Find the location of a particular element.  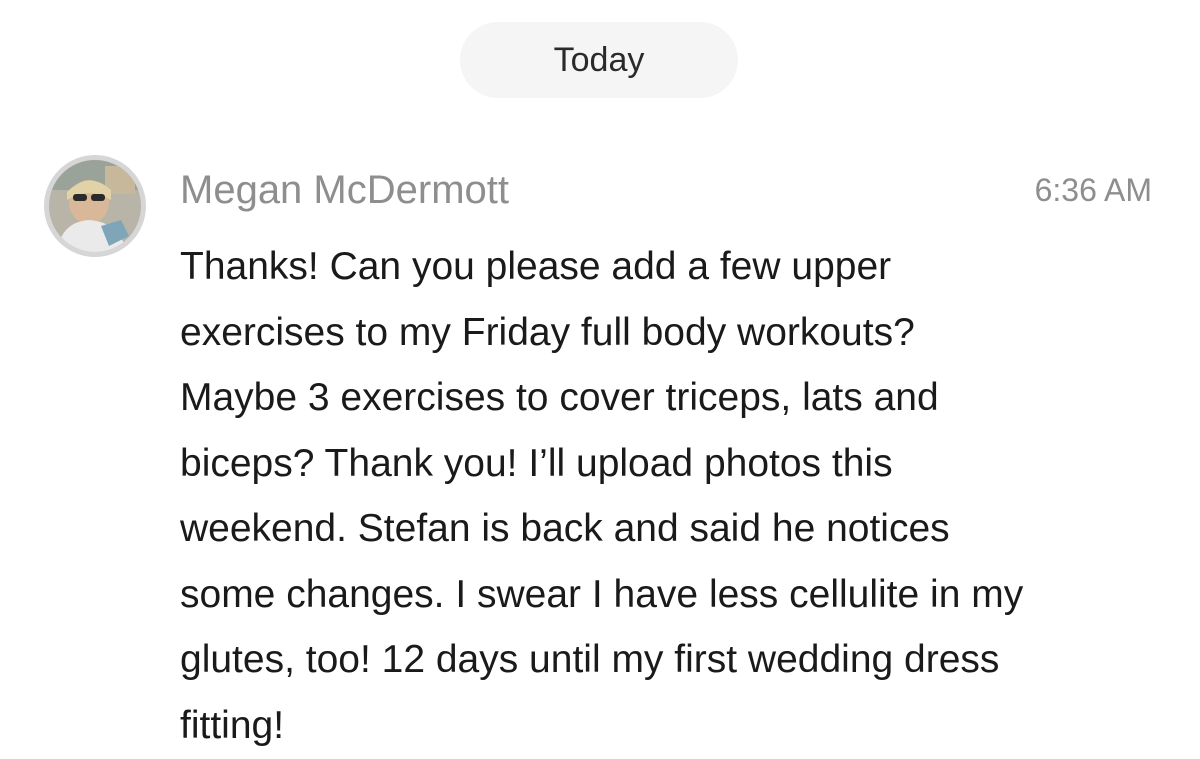

avatar is located at coordinates (95, 206).